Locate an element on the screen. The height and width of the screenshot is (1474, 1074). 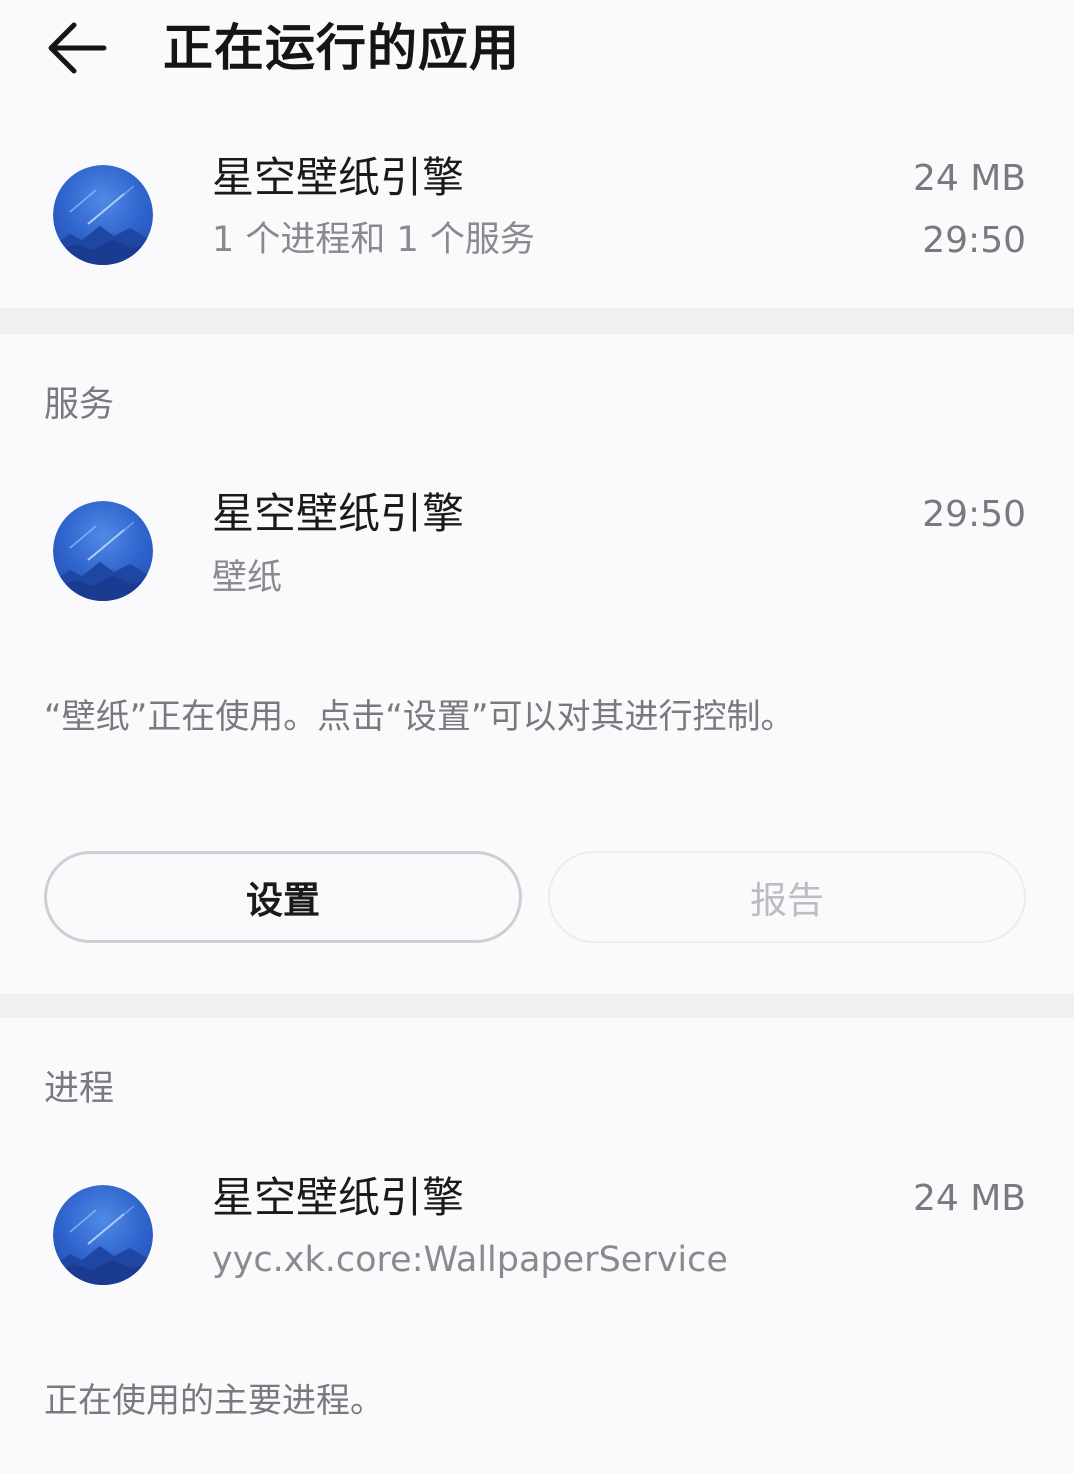
service-item: 星空壁纸引擎 壁纸 29:50 is located at coordinates (537, 549).